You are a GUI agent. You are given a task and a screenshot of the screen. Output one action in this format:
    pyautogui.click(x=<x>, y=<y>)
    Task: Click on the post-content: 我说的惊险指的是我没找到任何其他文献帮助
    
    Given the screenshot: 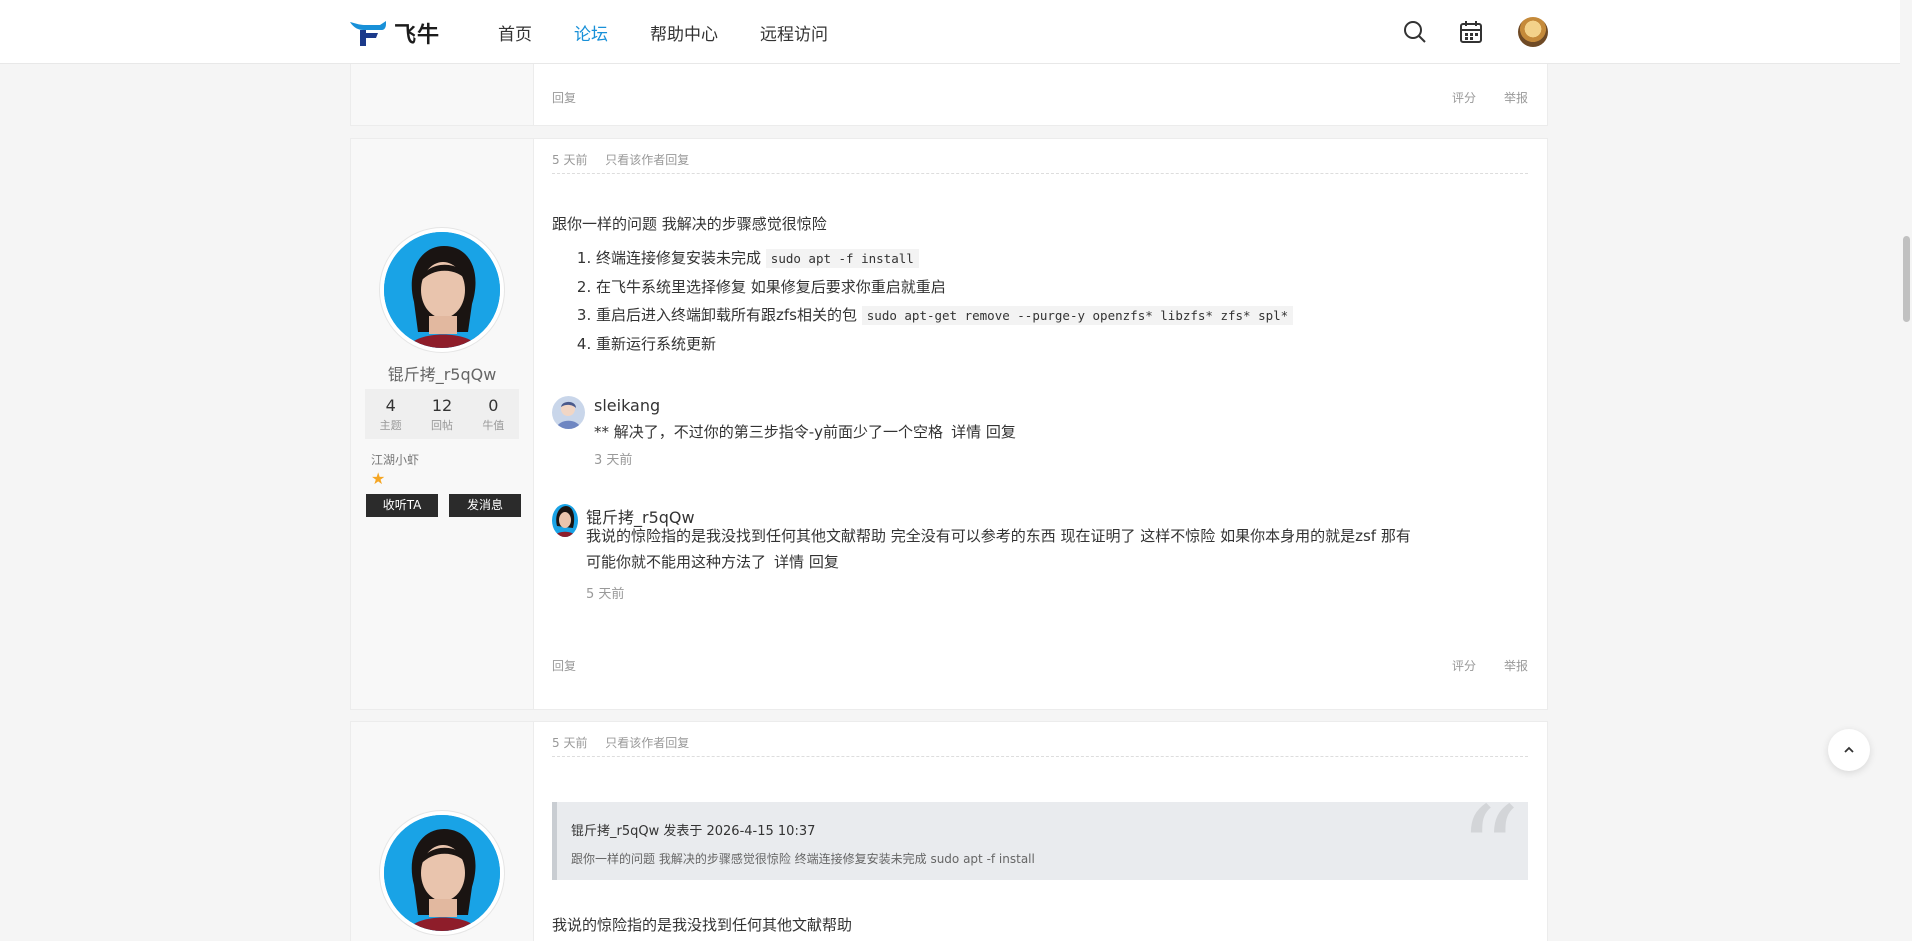 What is the action you would take?
    pyautogui.click(x=1040, y=924)
    